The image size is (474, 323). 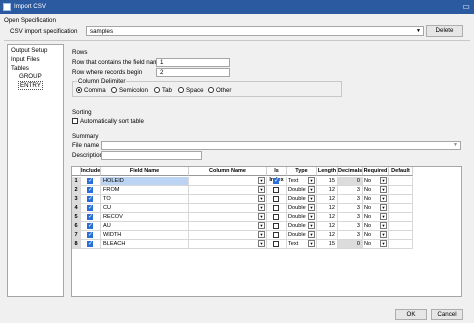 What do you see at coordinates (228, 171) in the screenshot?
I see `col-header-column-name: Column Name` at bounding box center [228, 171].